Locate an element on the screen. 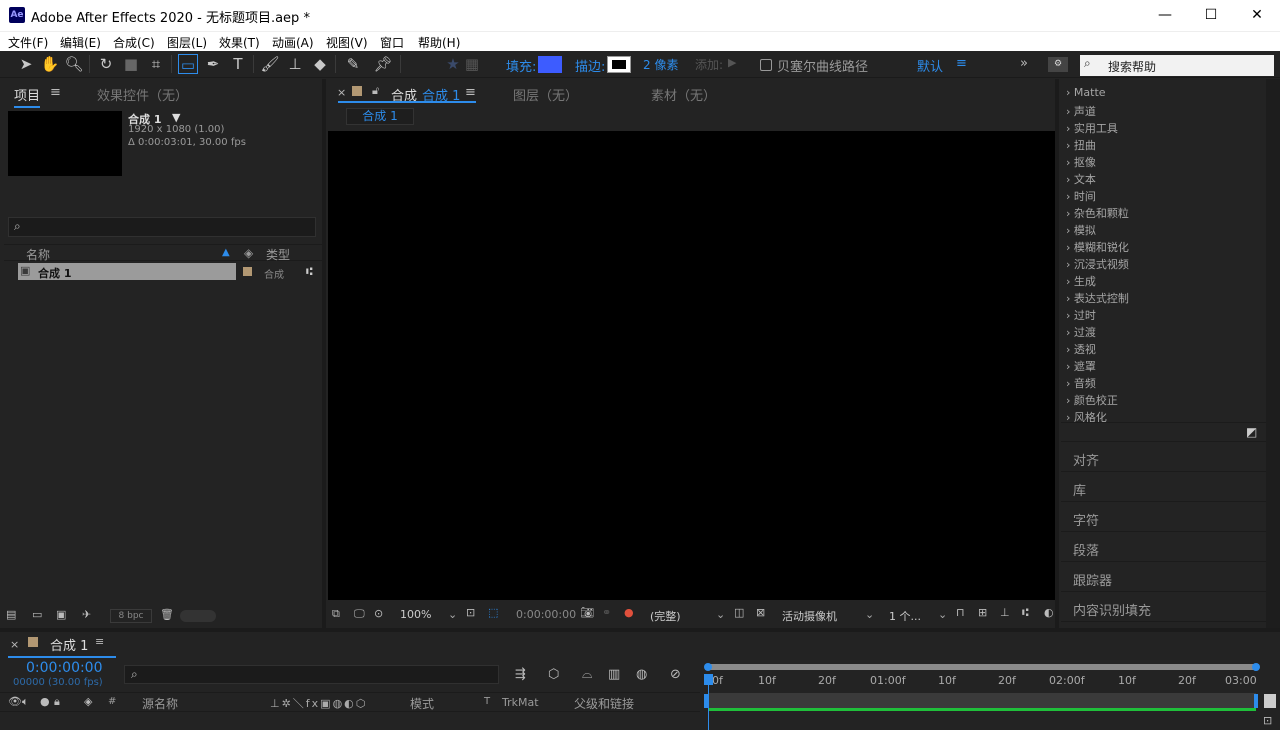 The width and height of the screenshot is (1280, 730). zoom-tool-icon: 🔍︎ is located at coordinates (74, 64).